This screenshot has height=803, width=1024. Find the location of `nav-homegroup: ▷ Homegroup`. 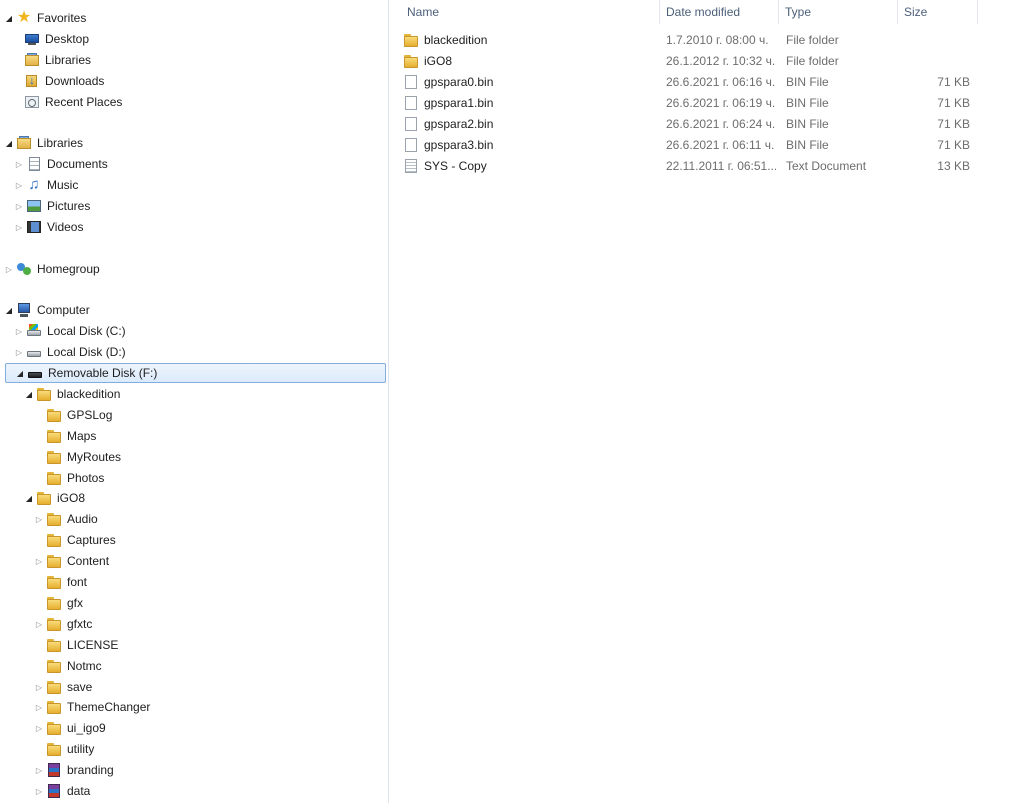

nav-homegroup: ▷ Homegroup is located at coordinates (52, 269).